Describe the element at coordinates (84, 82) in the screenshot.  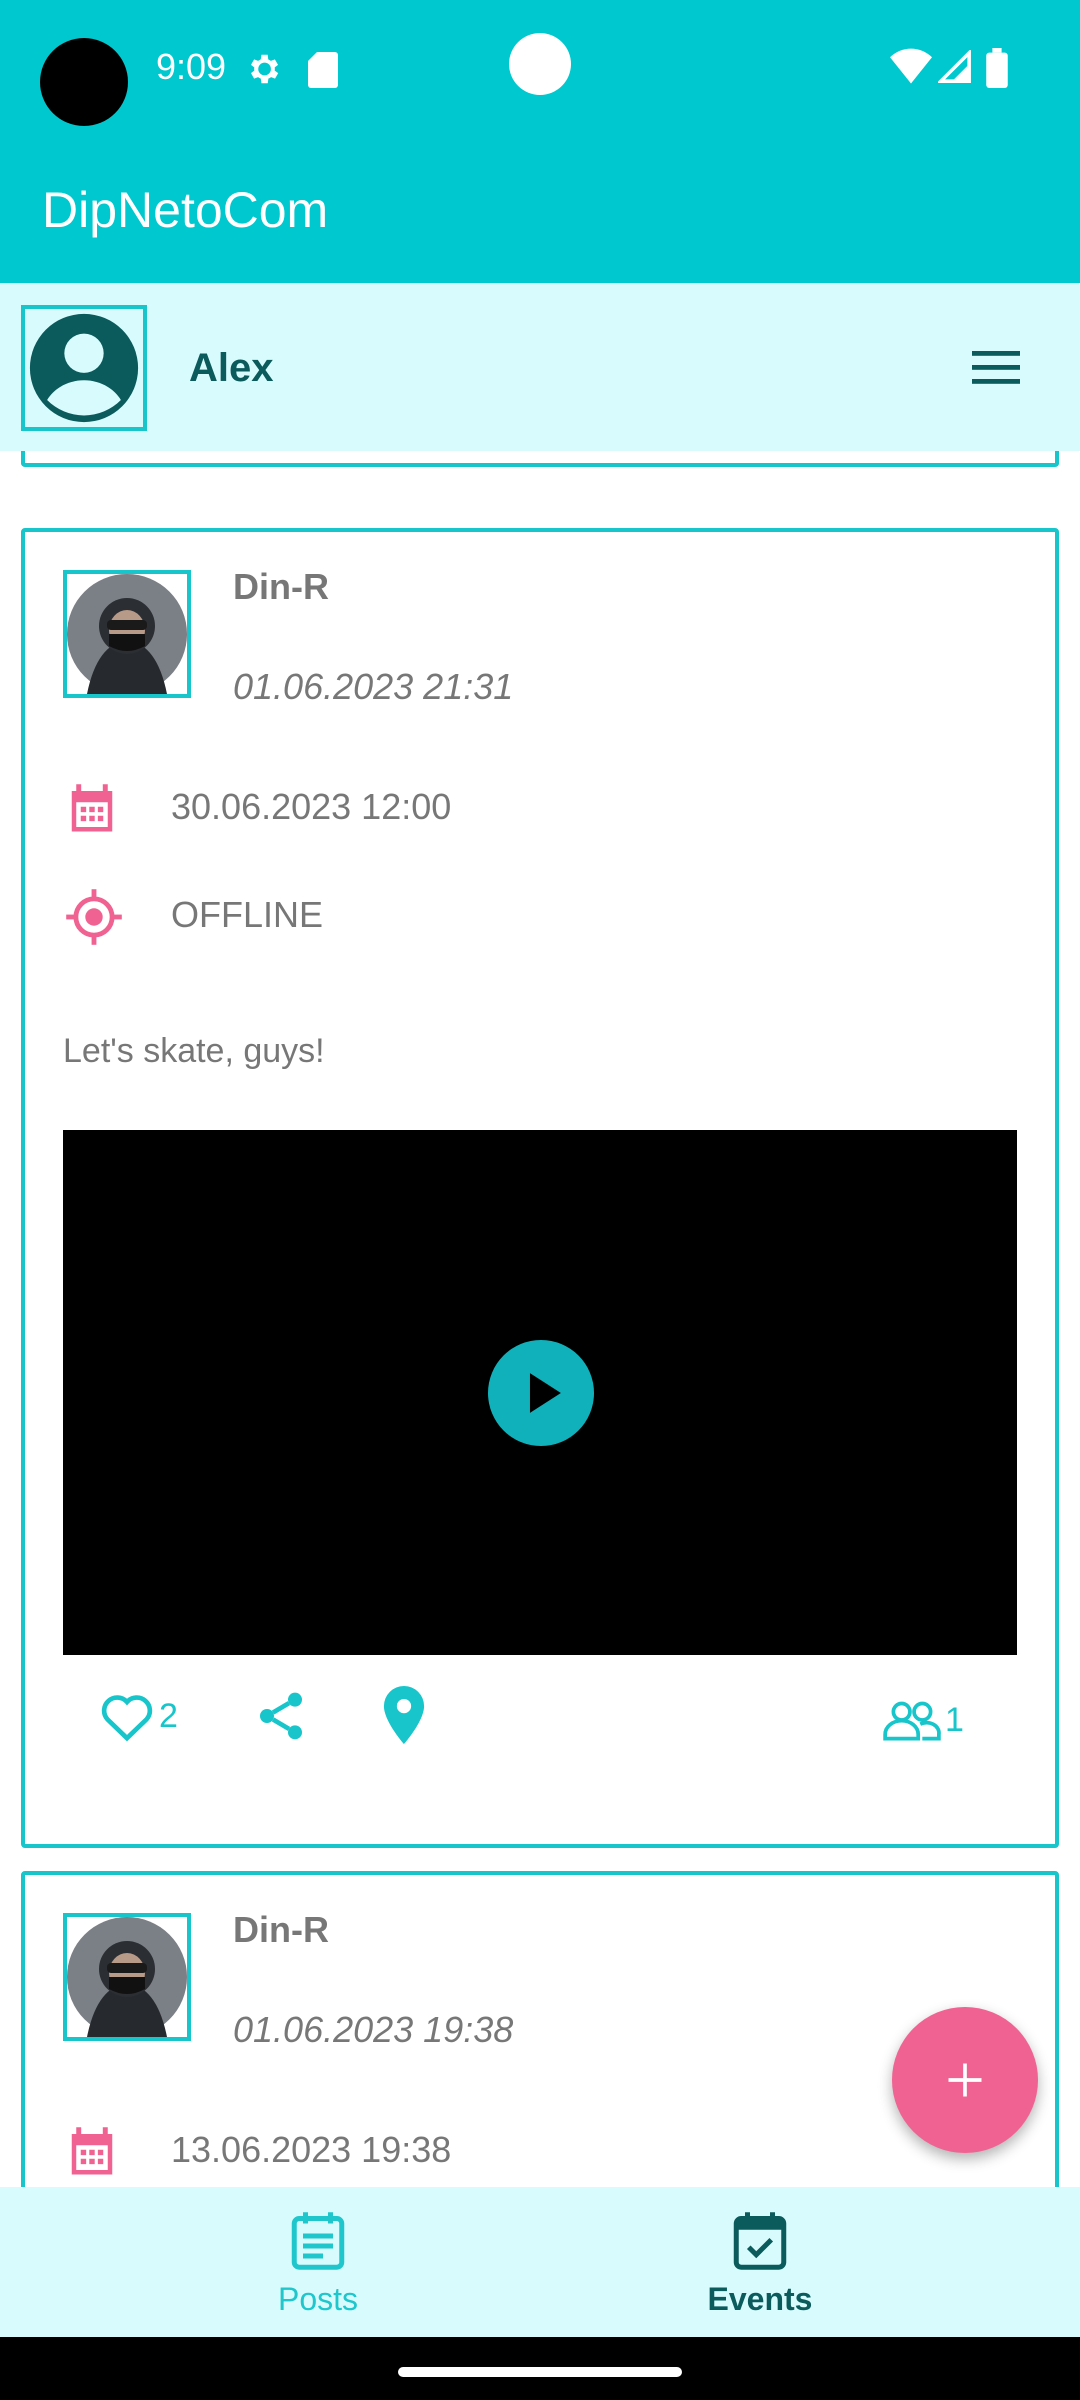
I see `camera-cutout` at that location.